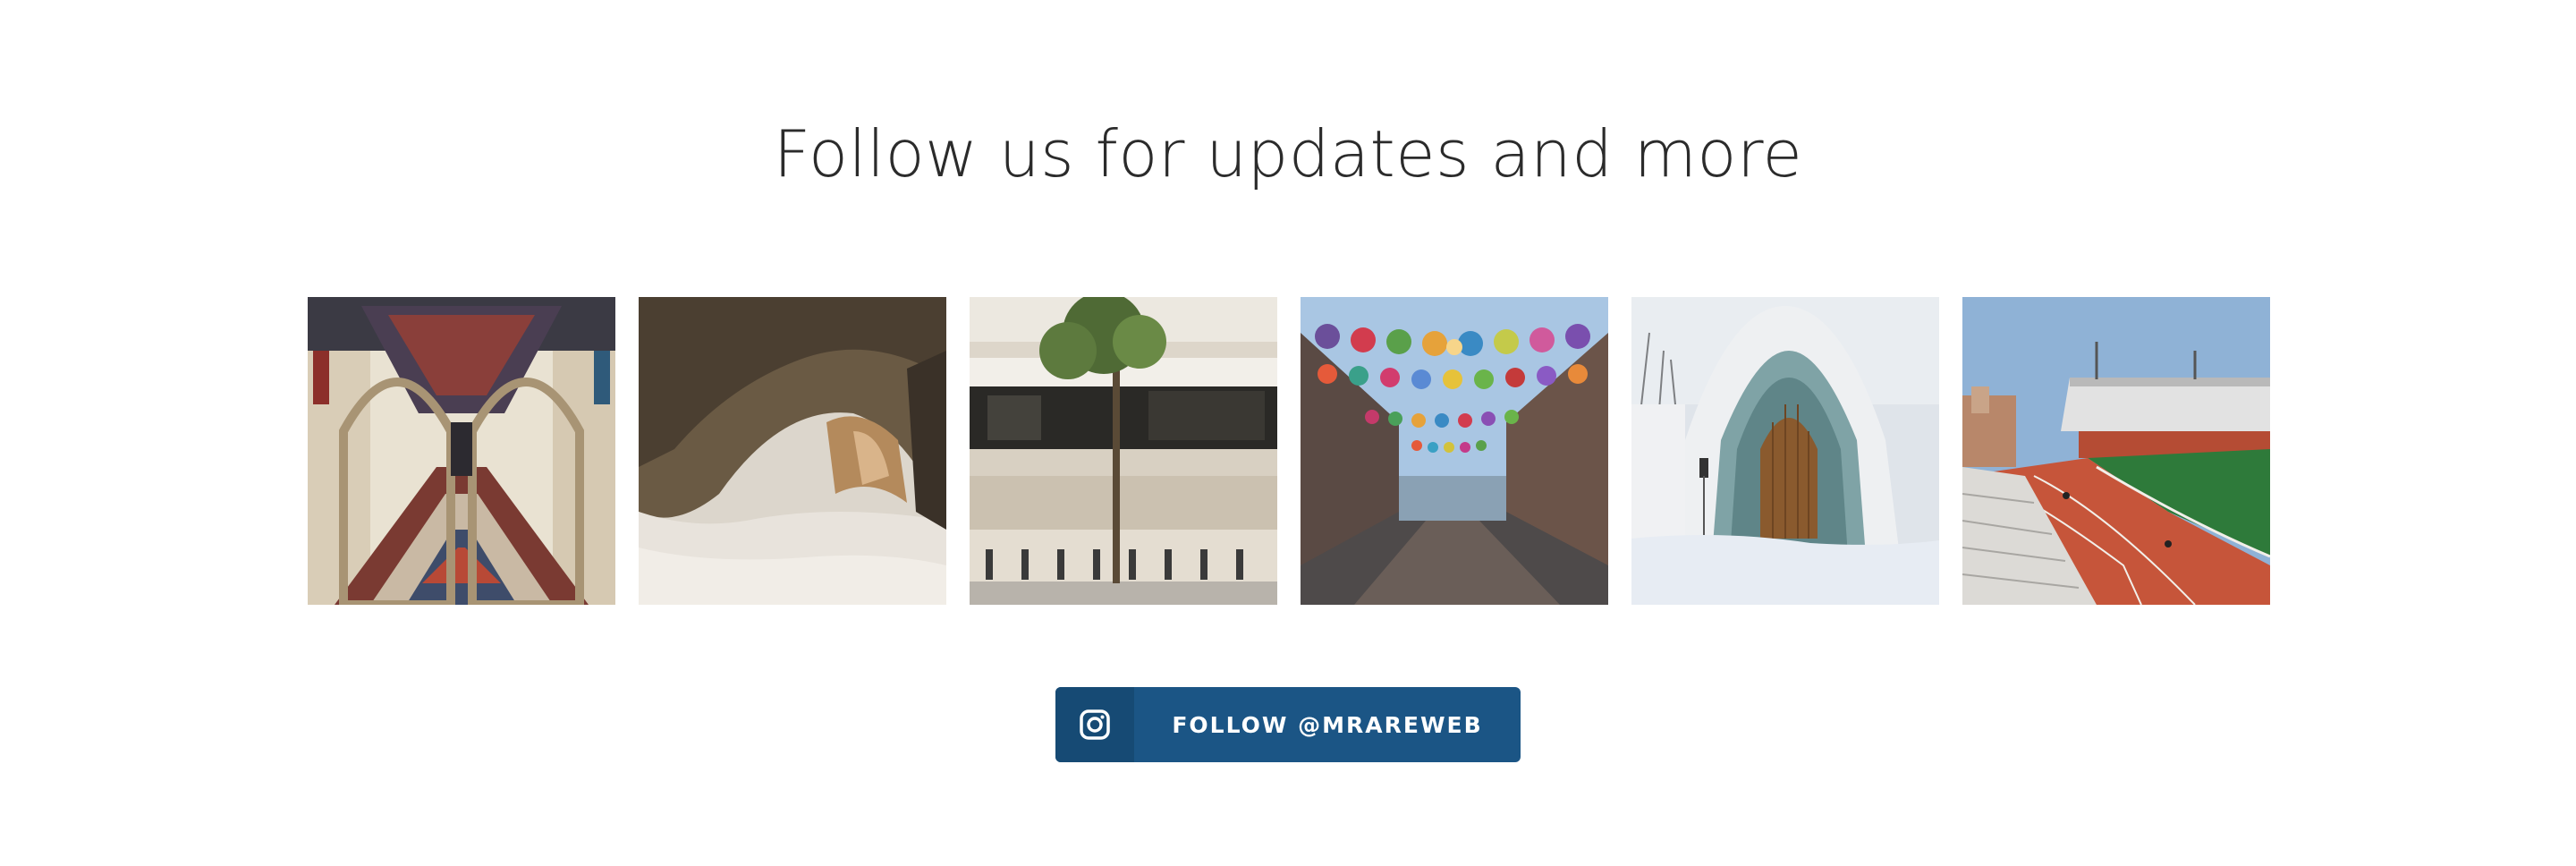  I want to click on photo-lantern-street, so click(1454, 451).